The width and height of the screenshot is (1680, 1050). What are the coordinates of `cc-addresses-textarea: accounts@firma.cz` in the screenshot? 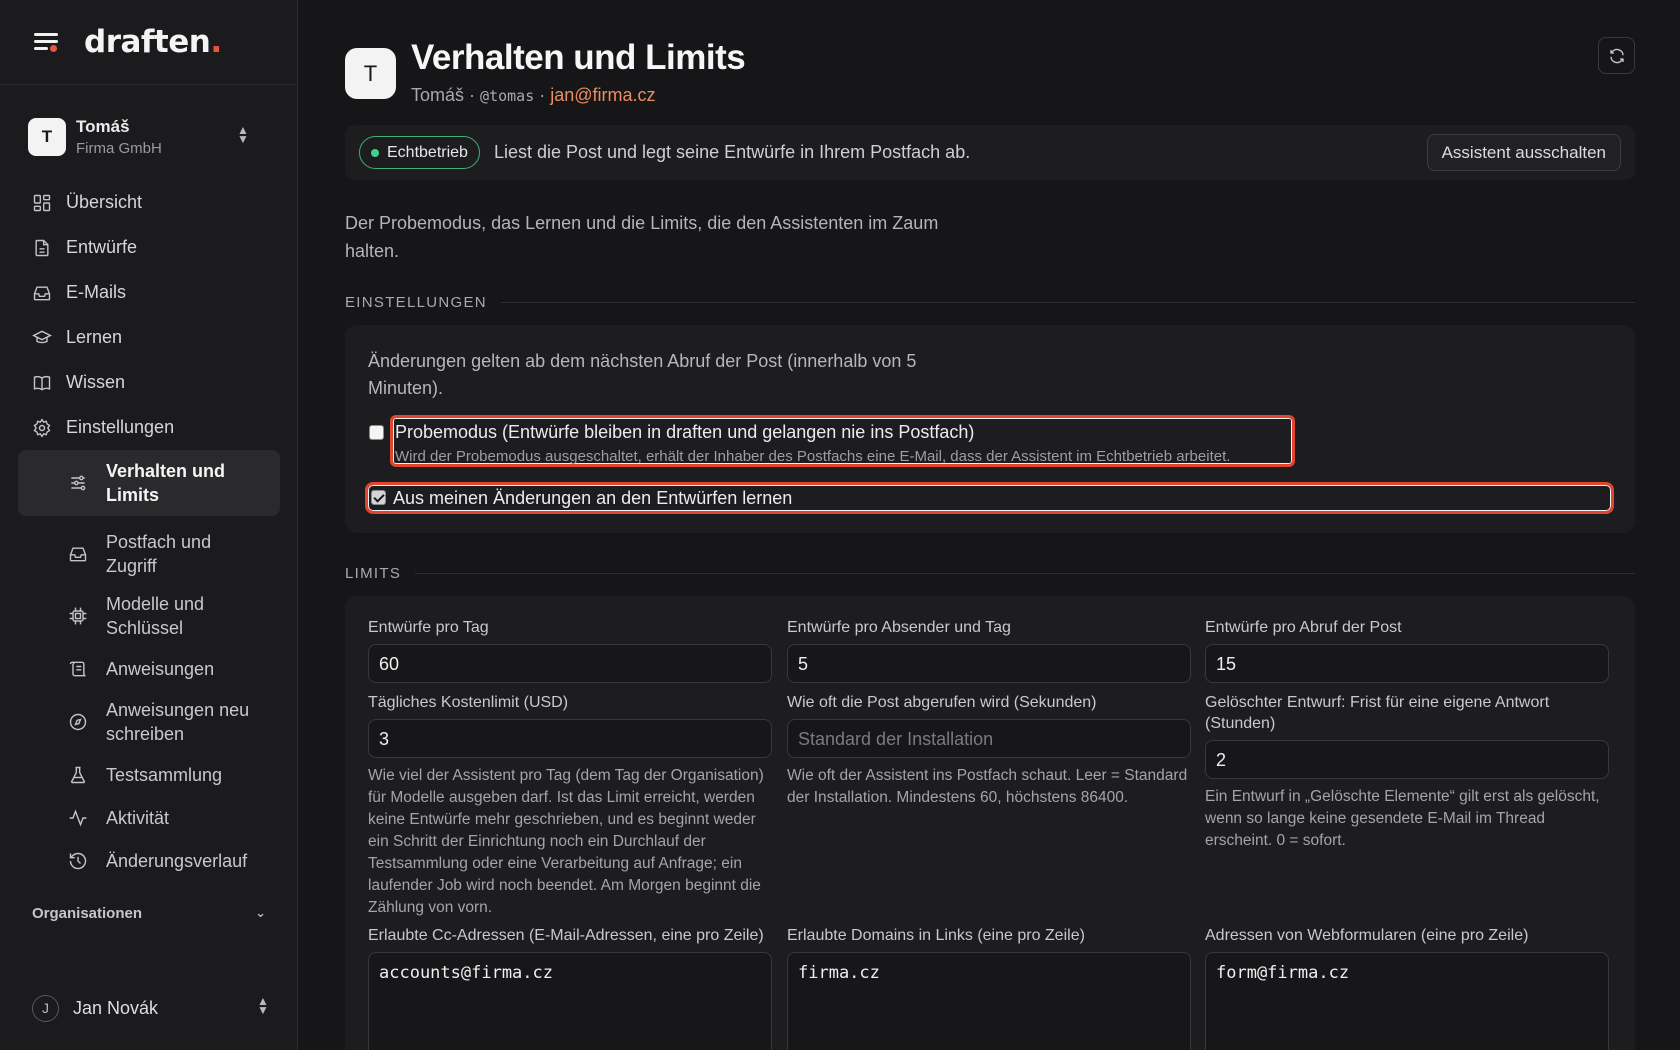 It's located at (570, 1001).